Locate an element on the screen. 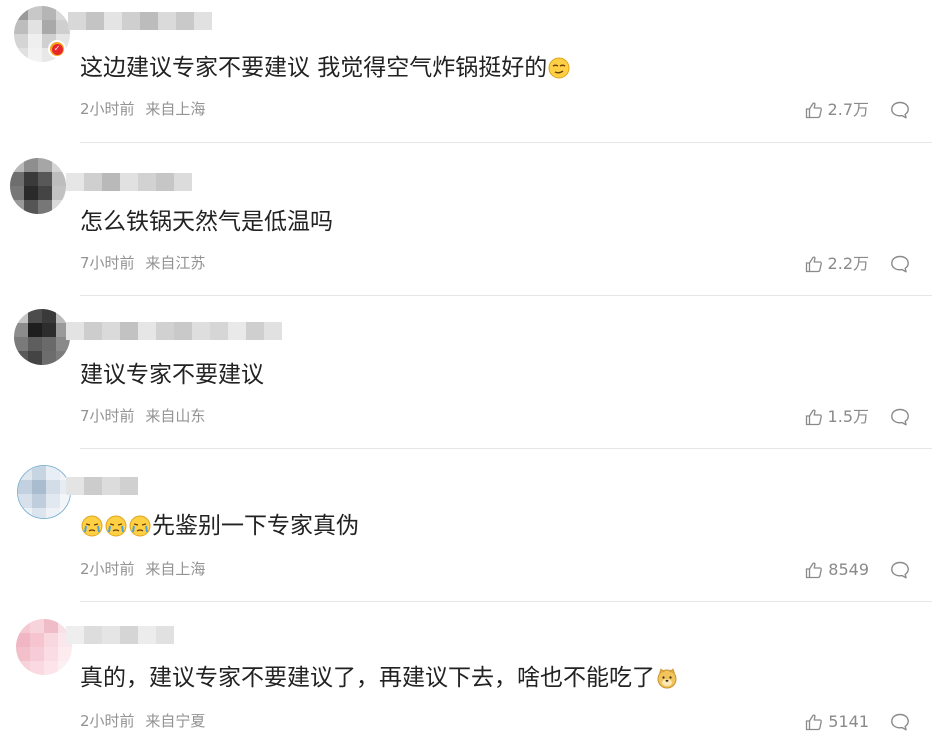 The width and height of the screenshot is (932, 736). comment-location: 来自宁夏 is located at coordinates (175, 721).